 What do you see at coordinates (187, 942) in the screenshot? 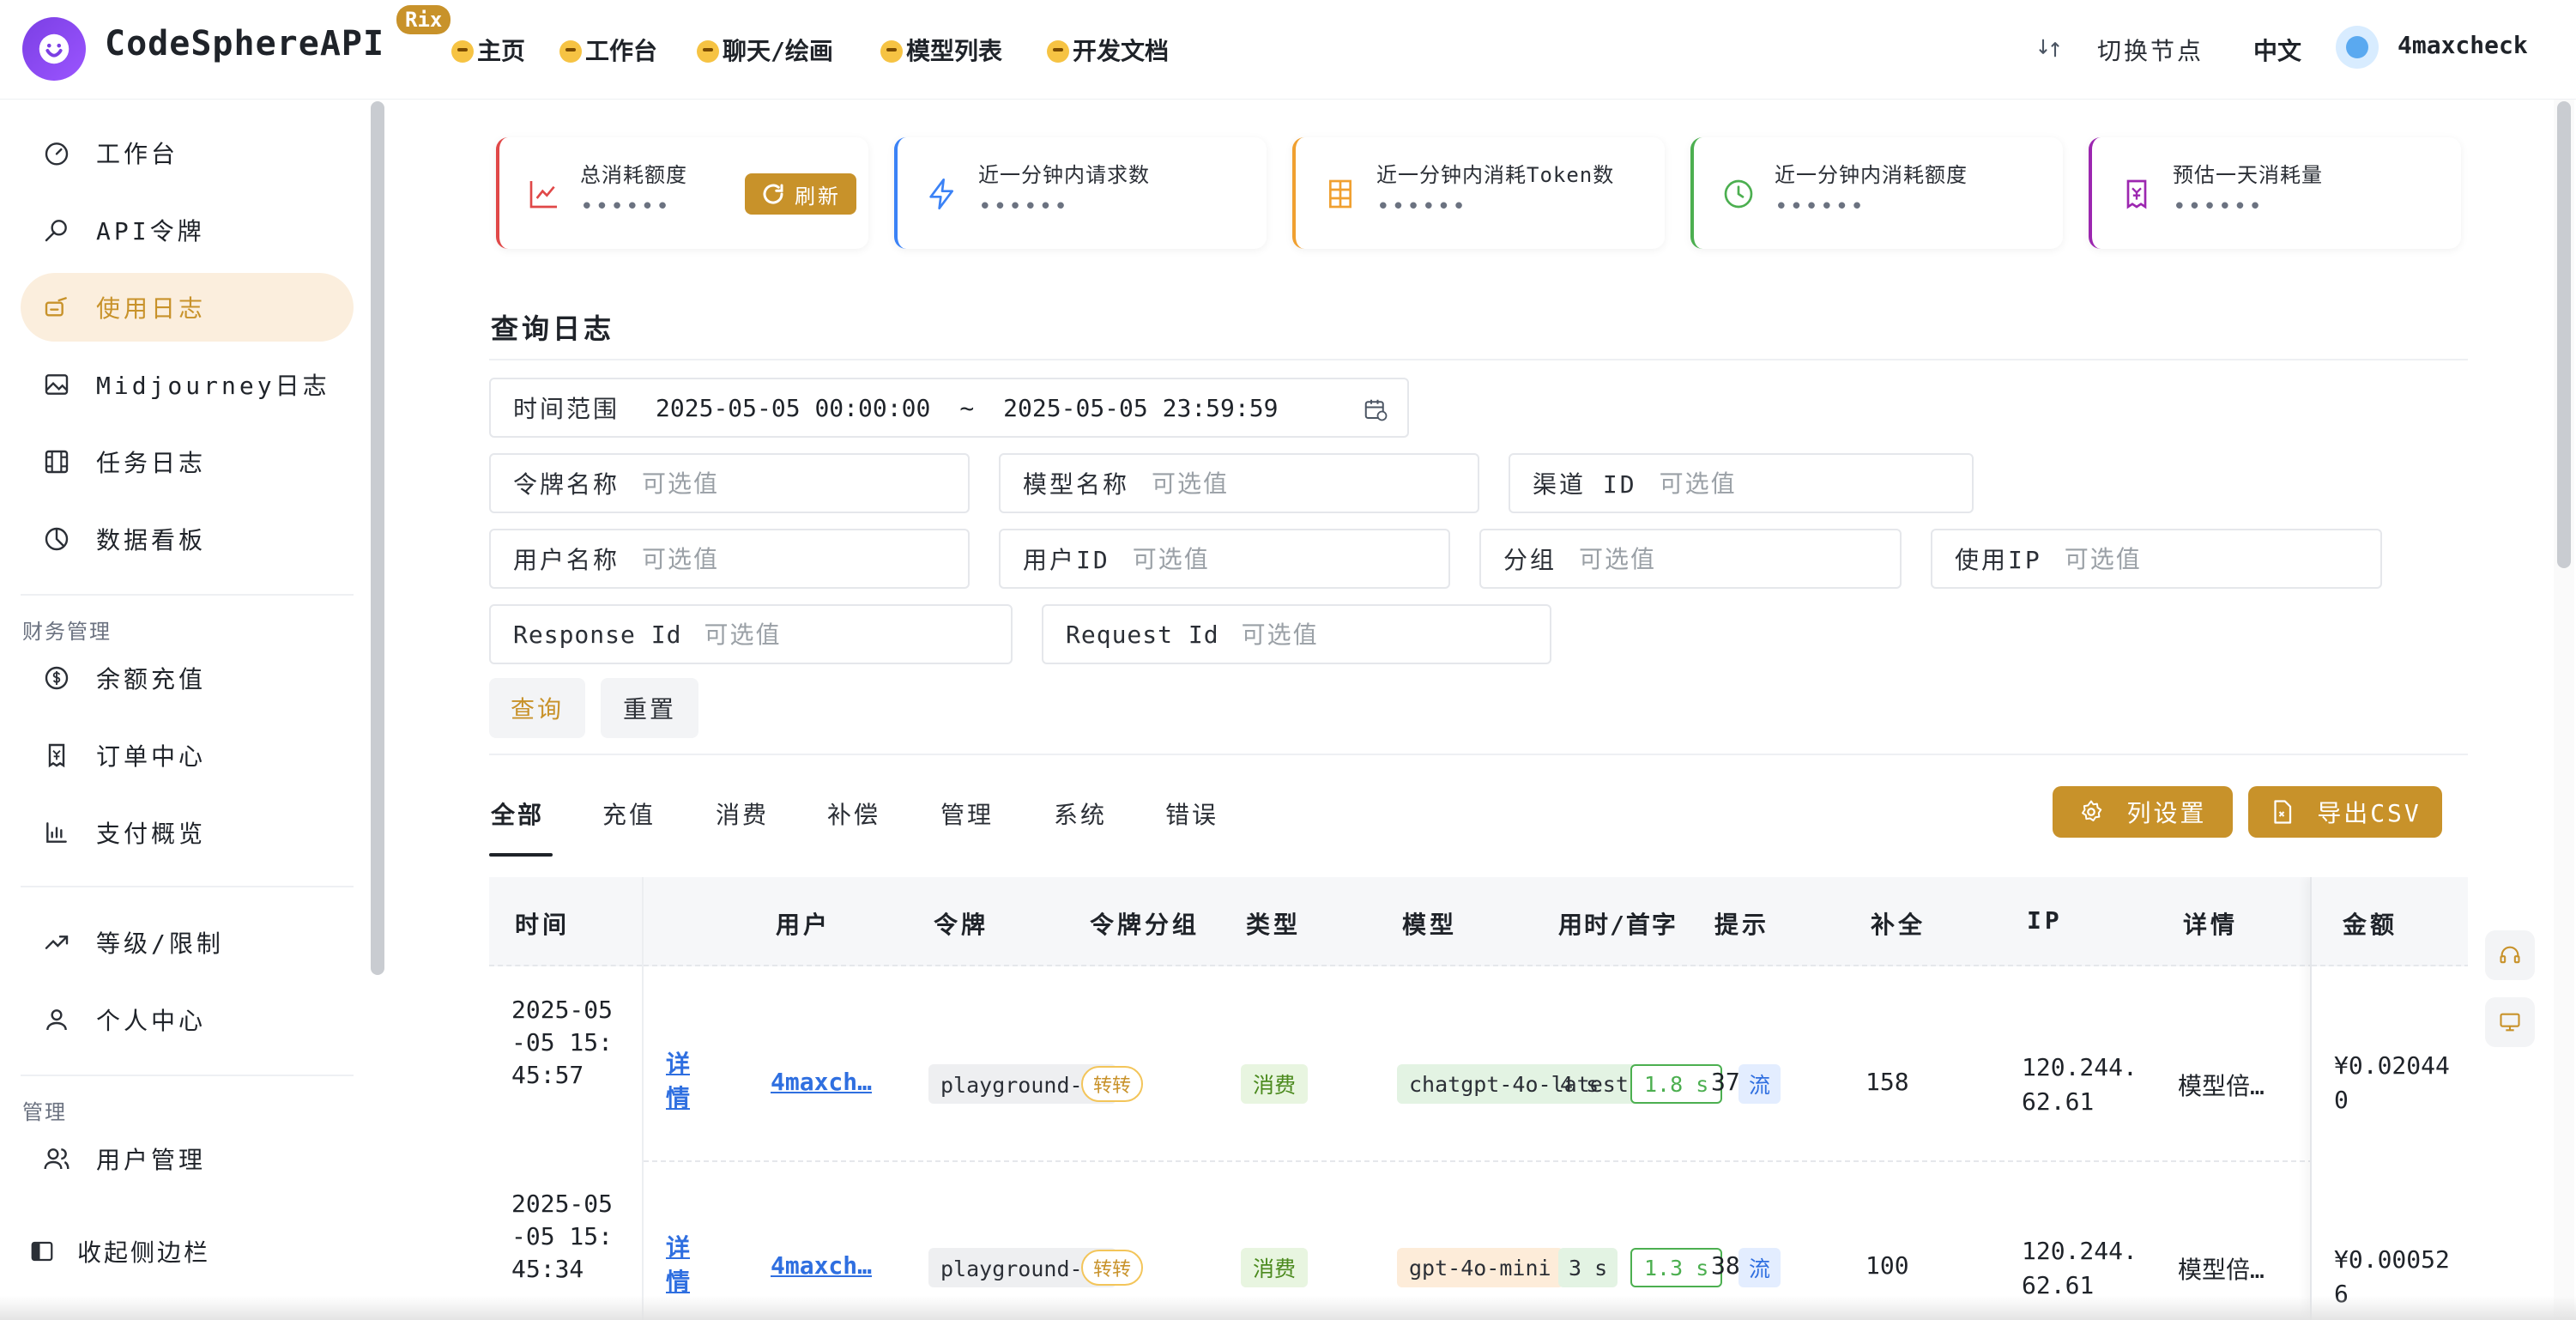
I see `sidebar-item-level-limit: 等级/限制` at bounding box center [187, 942].